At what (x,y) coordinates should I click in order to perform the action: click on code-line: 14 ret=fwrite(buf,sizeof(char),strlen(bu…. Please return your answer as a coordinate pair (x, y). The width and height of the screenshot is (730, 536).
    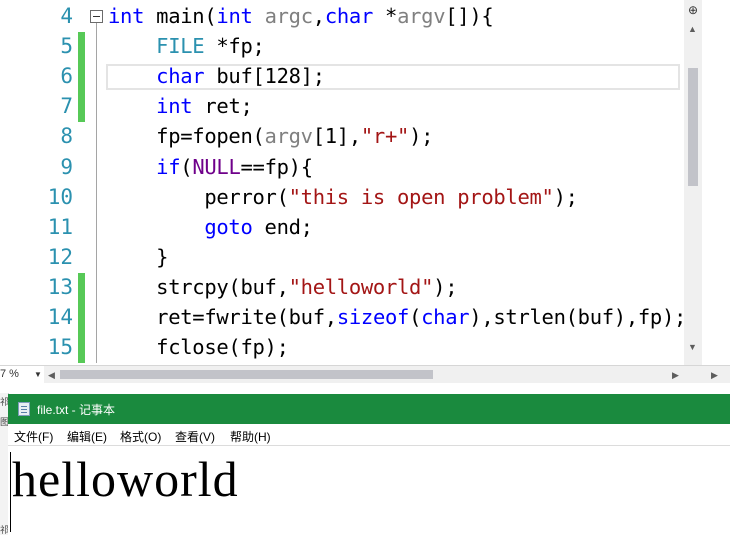
    Looking at the image, I should click on (343, 318).